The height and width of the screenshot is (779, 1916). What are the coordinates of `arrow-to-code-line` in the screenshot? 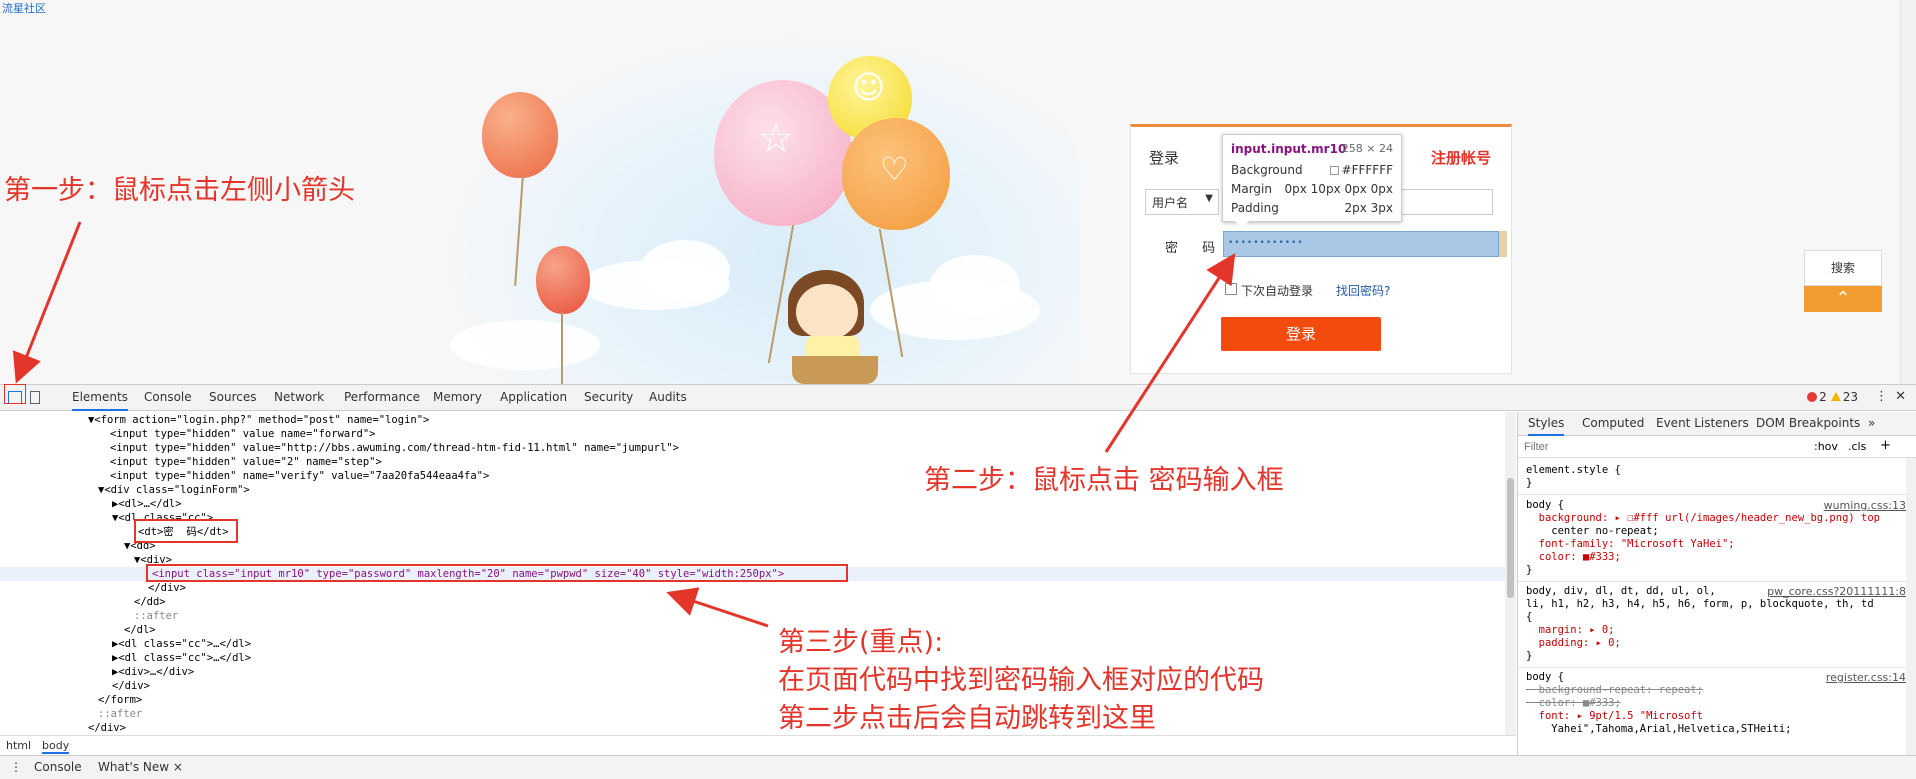 It's located at (717, 607).